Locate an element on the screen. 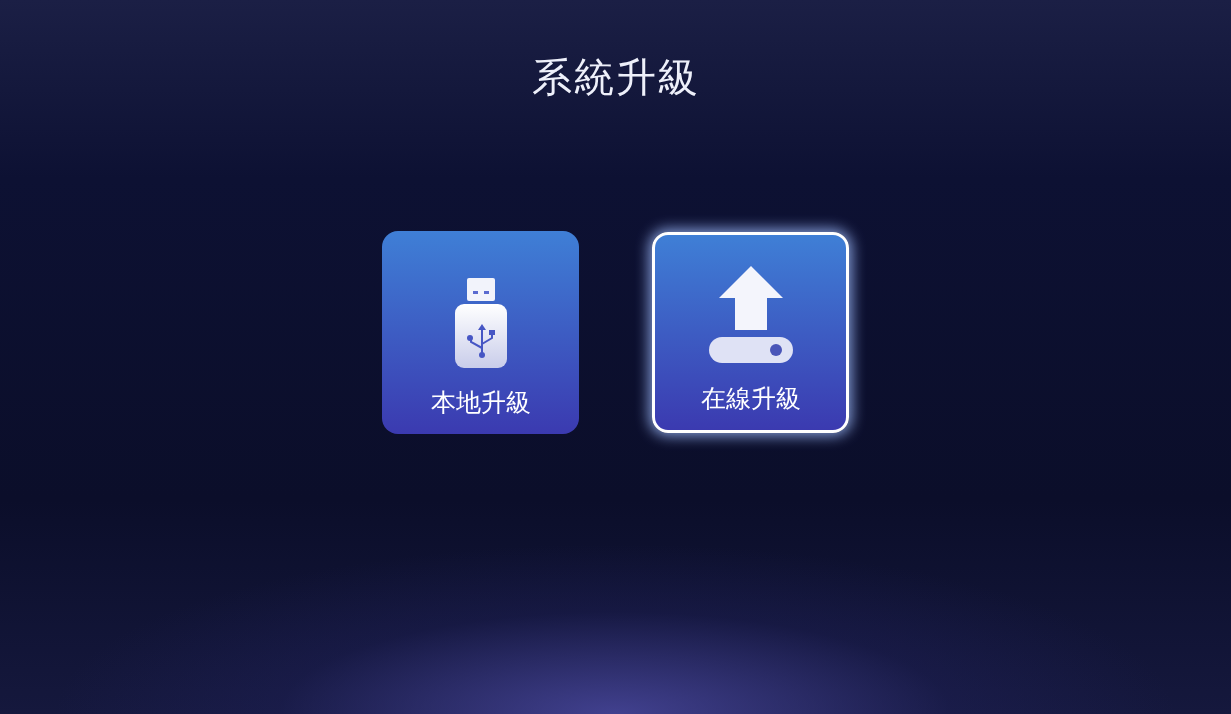 The width and height of the screenshot is (1231, 714). usb-drive-icon is located at coordinates (480, 323).